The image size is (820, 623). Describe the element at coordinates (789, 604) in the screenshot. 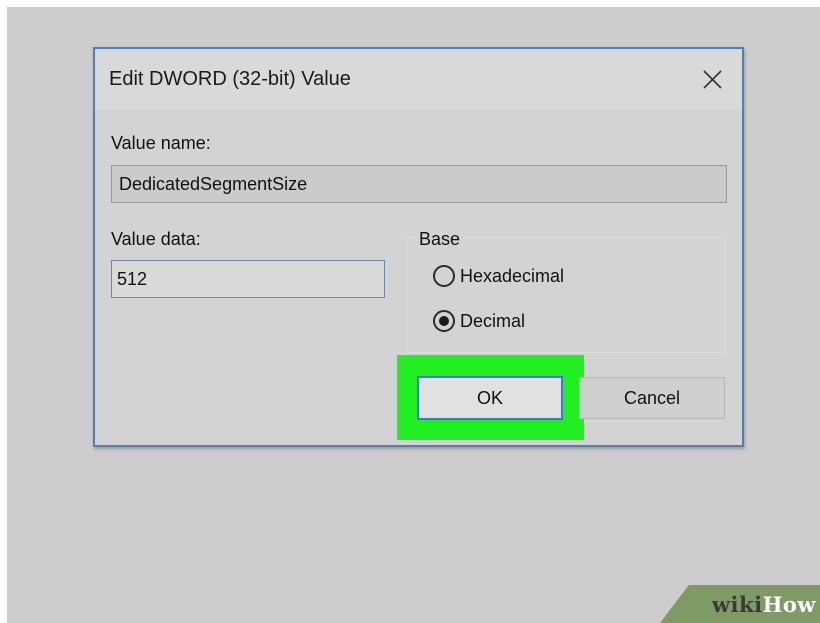

I see `wikihow-logo-part2: How` at that location.